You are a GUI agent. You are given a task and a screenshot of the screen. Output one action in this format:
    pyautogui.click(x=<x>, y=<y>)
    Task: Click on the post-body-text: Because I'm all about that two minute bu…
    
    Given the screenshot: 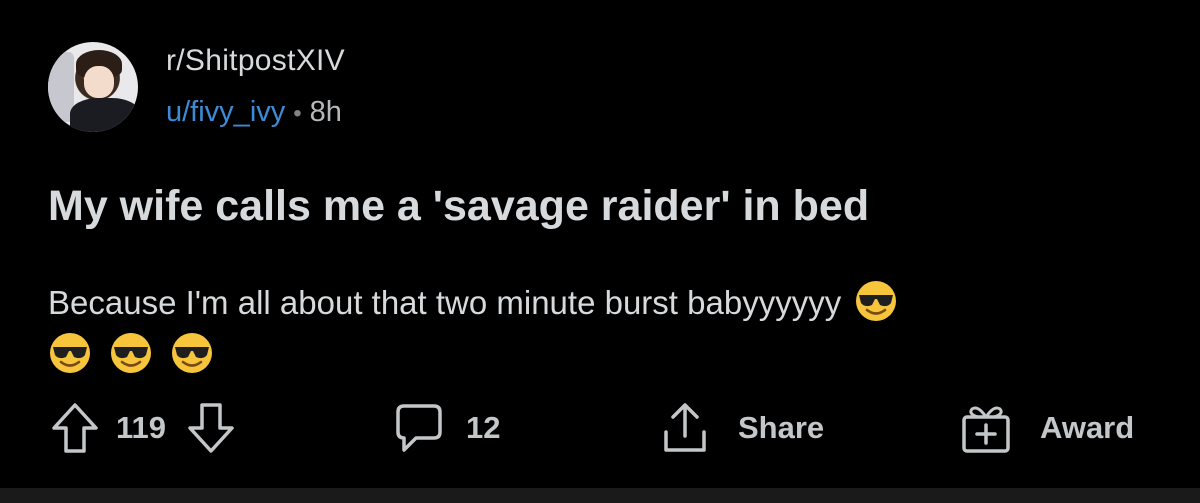 What is the action you would take?
    pyautogui.click(x=445, y=302)
    